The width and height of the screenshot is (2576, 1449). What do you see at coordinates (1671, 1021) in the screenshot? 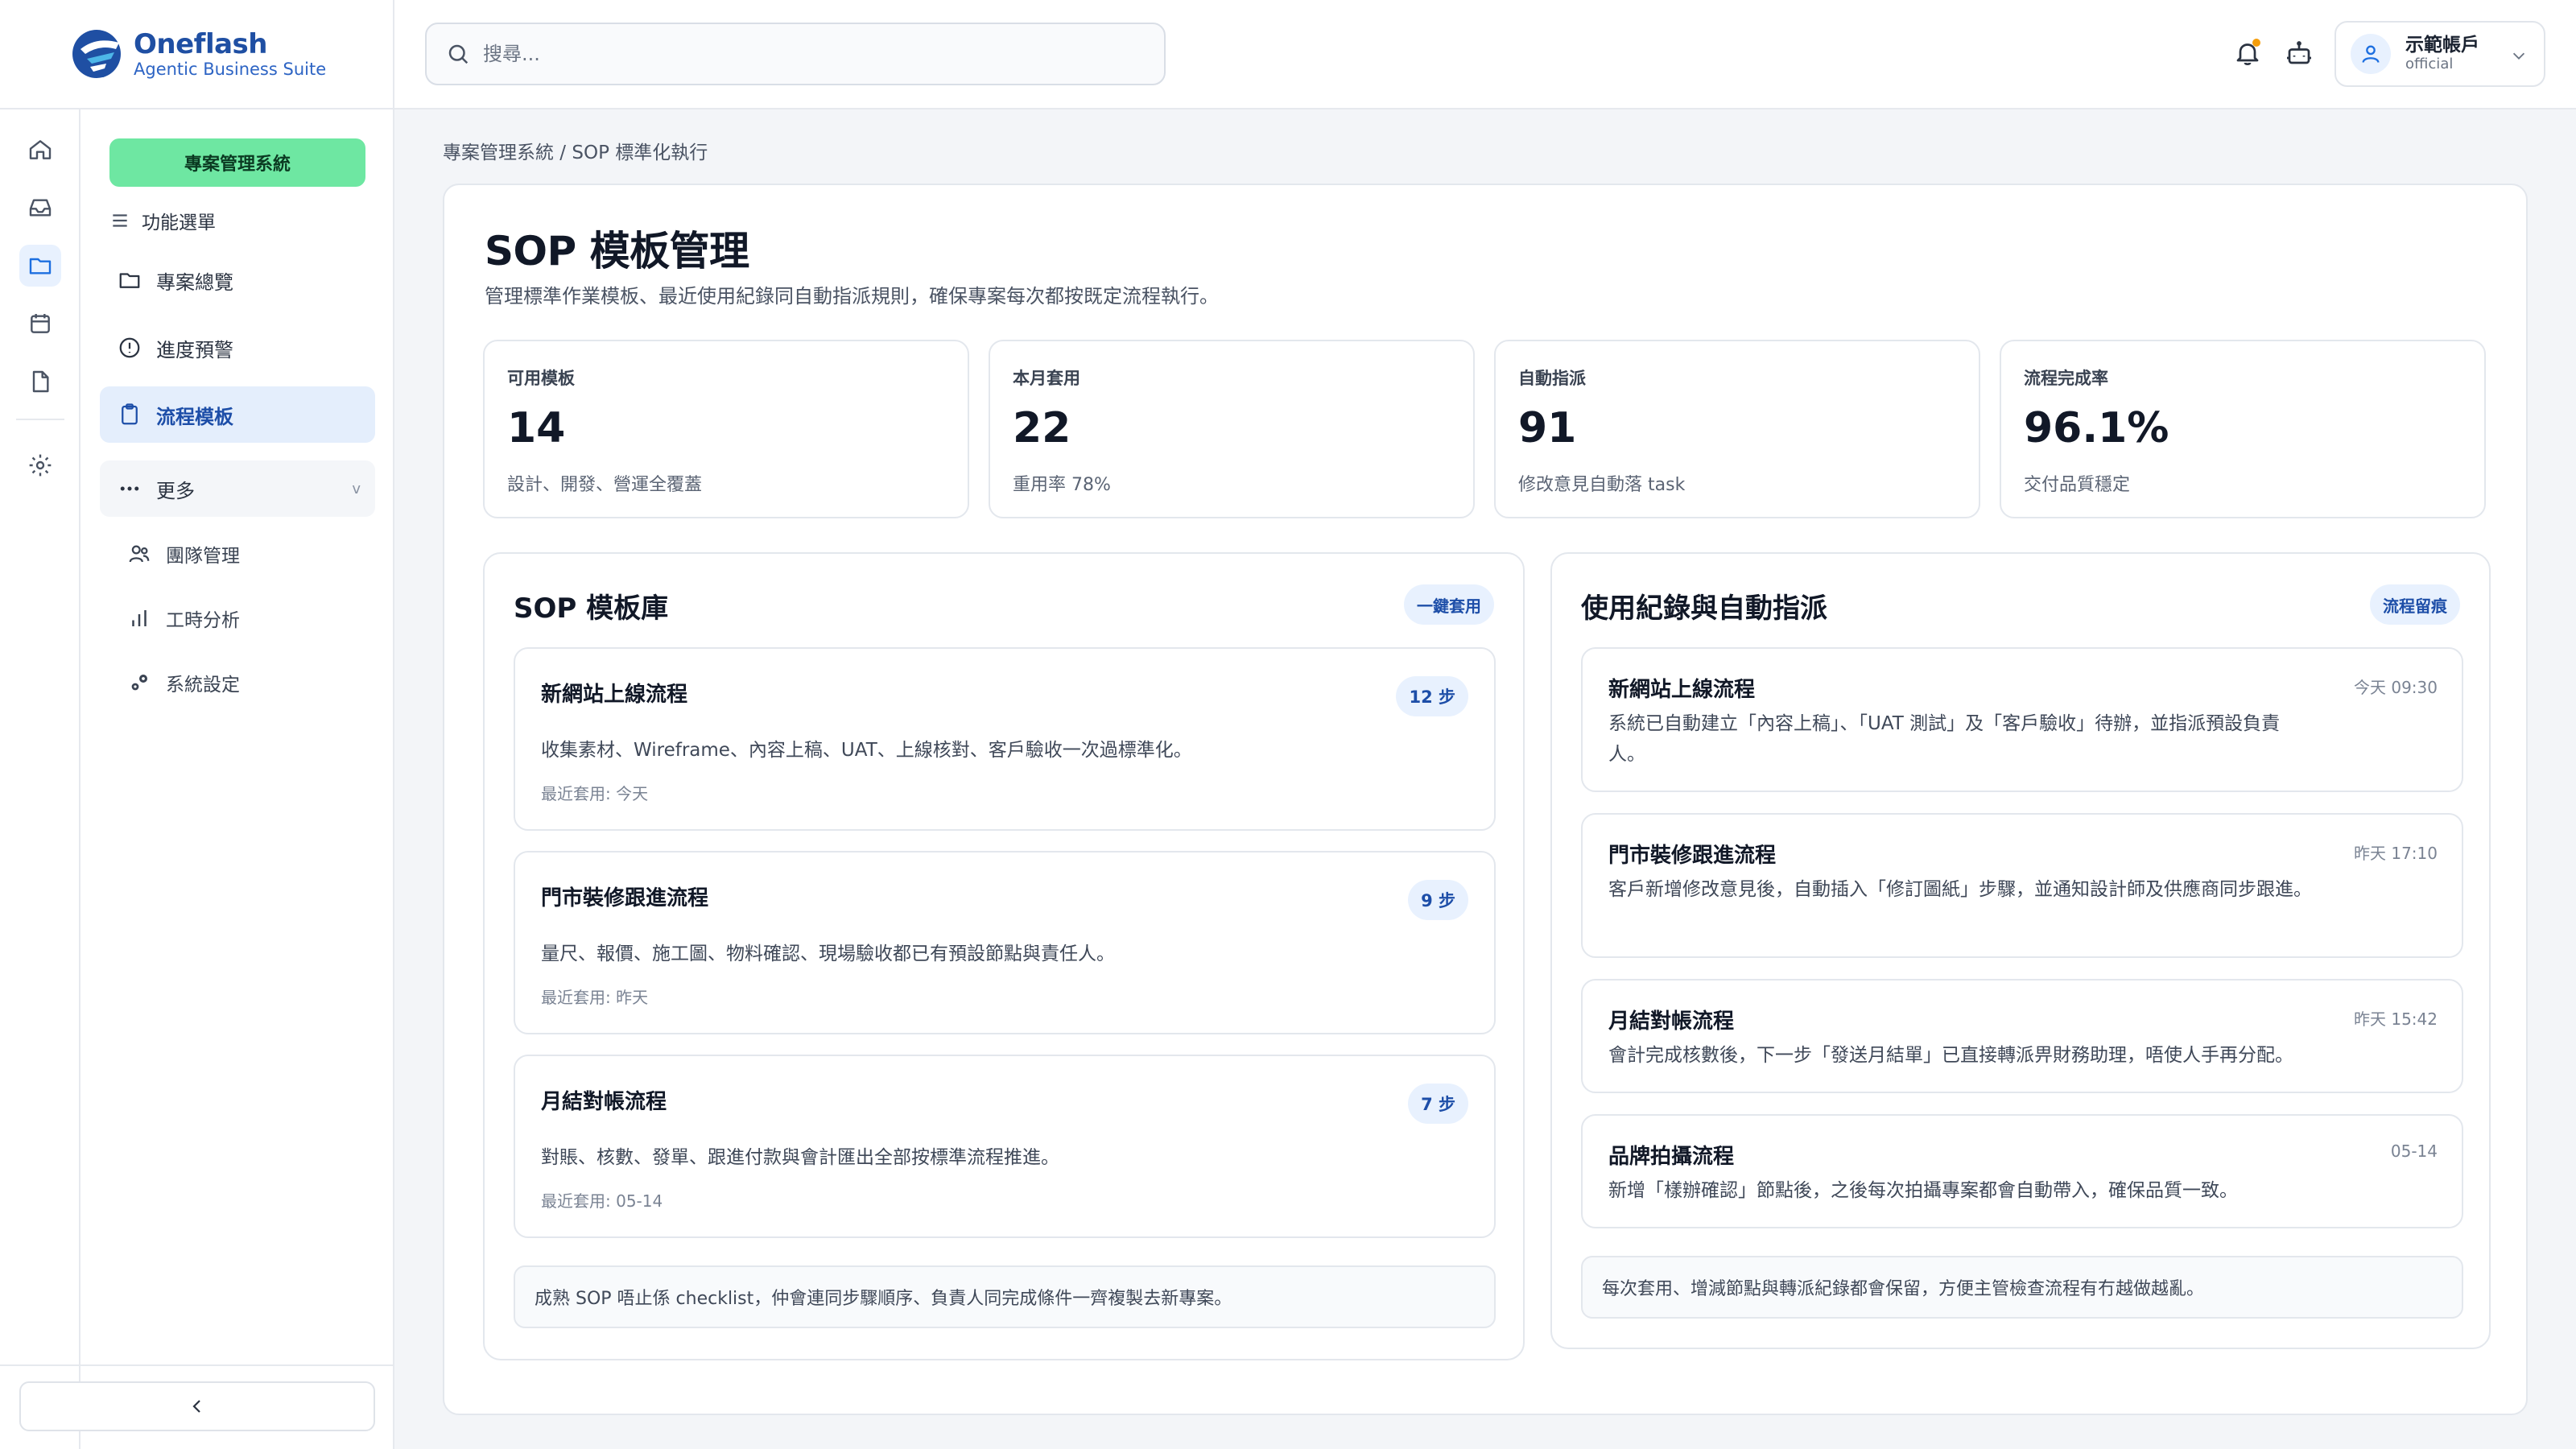
I see `log-template-name: 月結對帳流程` at bounding box center [1671, 1021].